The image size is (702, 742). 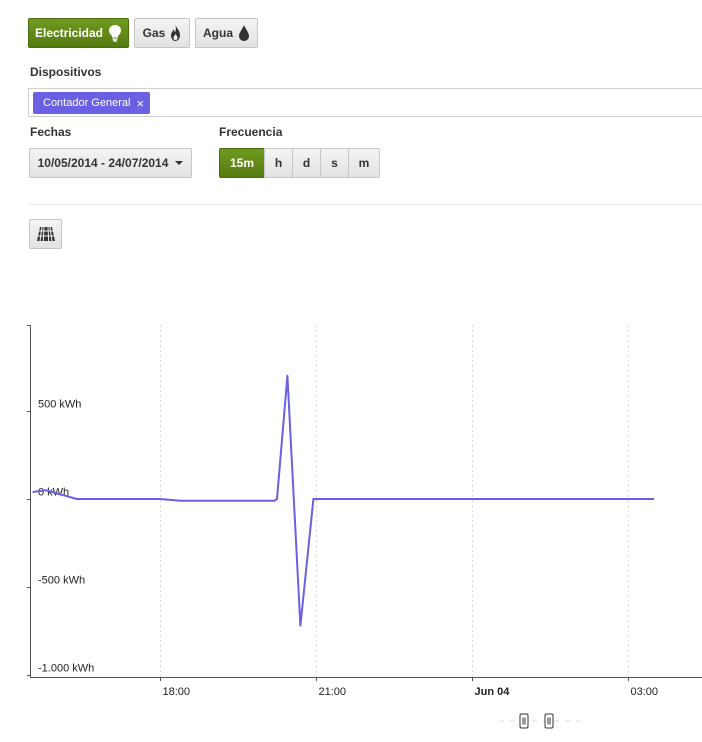 I want to click on devices-input: Contador General ×, so click(x=365, y=102).